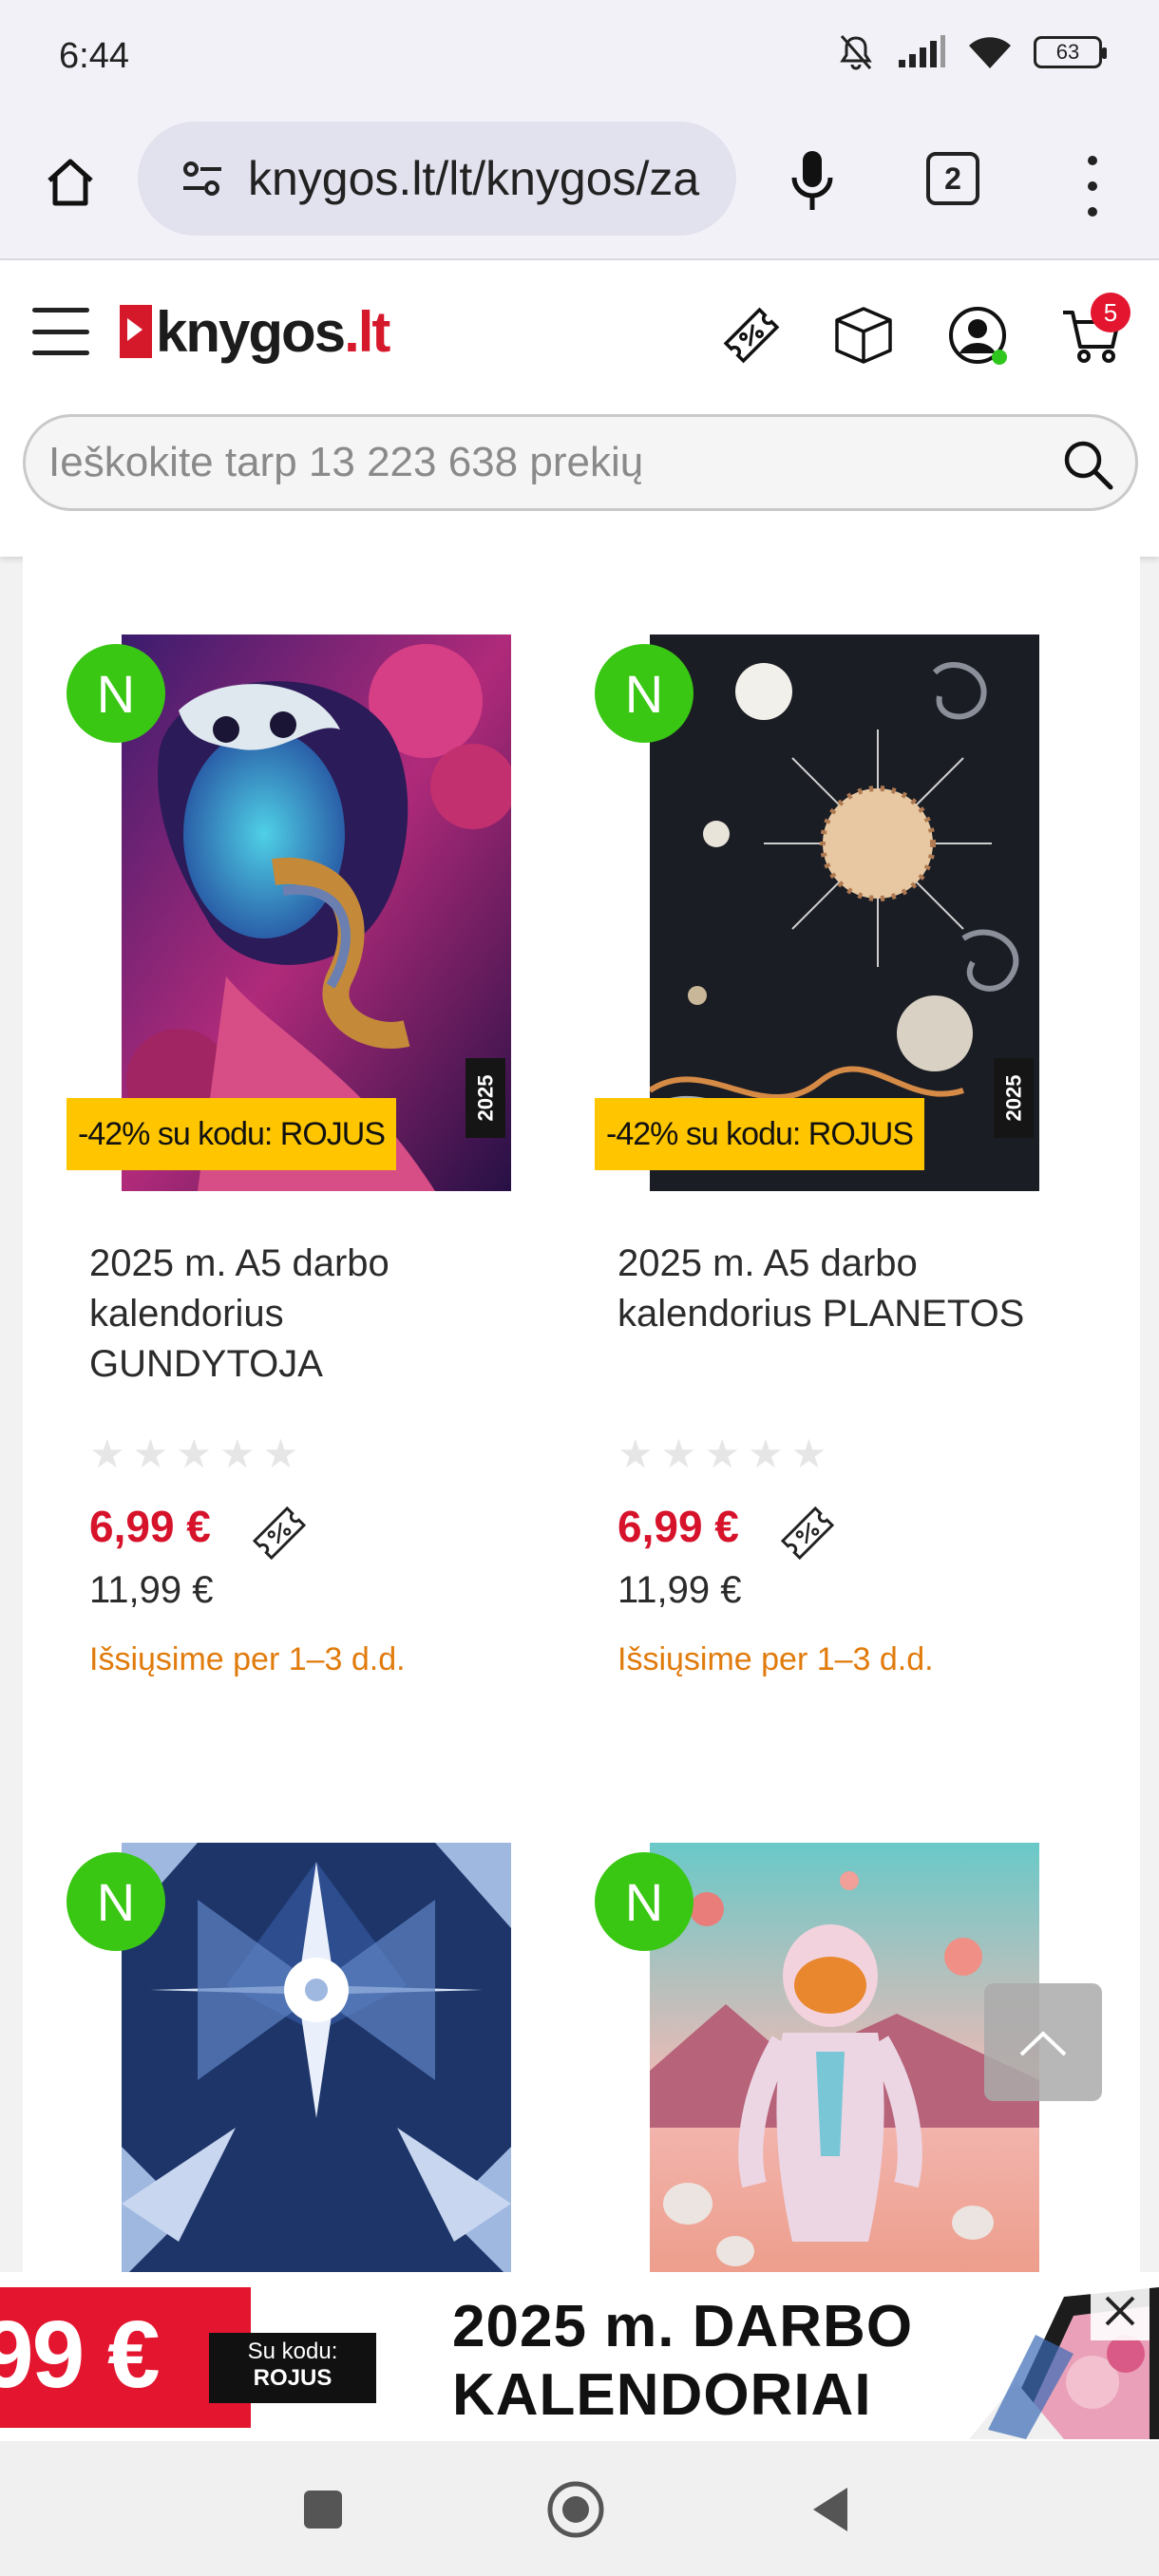  What do you see at coordinates (94, 56) in the screenshot?
I see `status-time: 6:44` at bounding box center [94, 56].